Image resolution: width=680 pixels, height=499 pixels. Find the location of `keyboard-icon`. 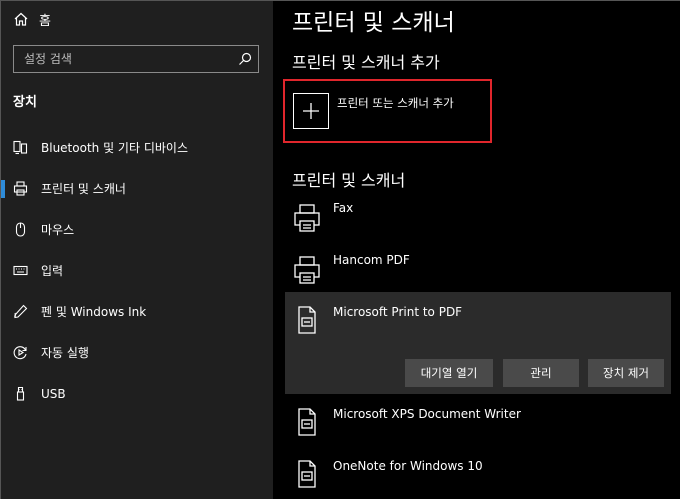

keyboard-icon is located at coordinates (20, 270).